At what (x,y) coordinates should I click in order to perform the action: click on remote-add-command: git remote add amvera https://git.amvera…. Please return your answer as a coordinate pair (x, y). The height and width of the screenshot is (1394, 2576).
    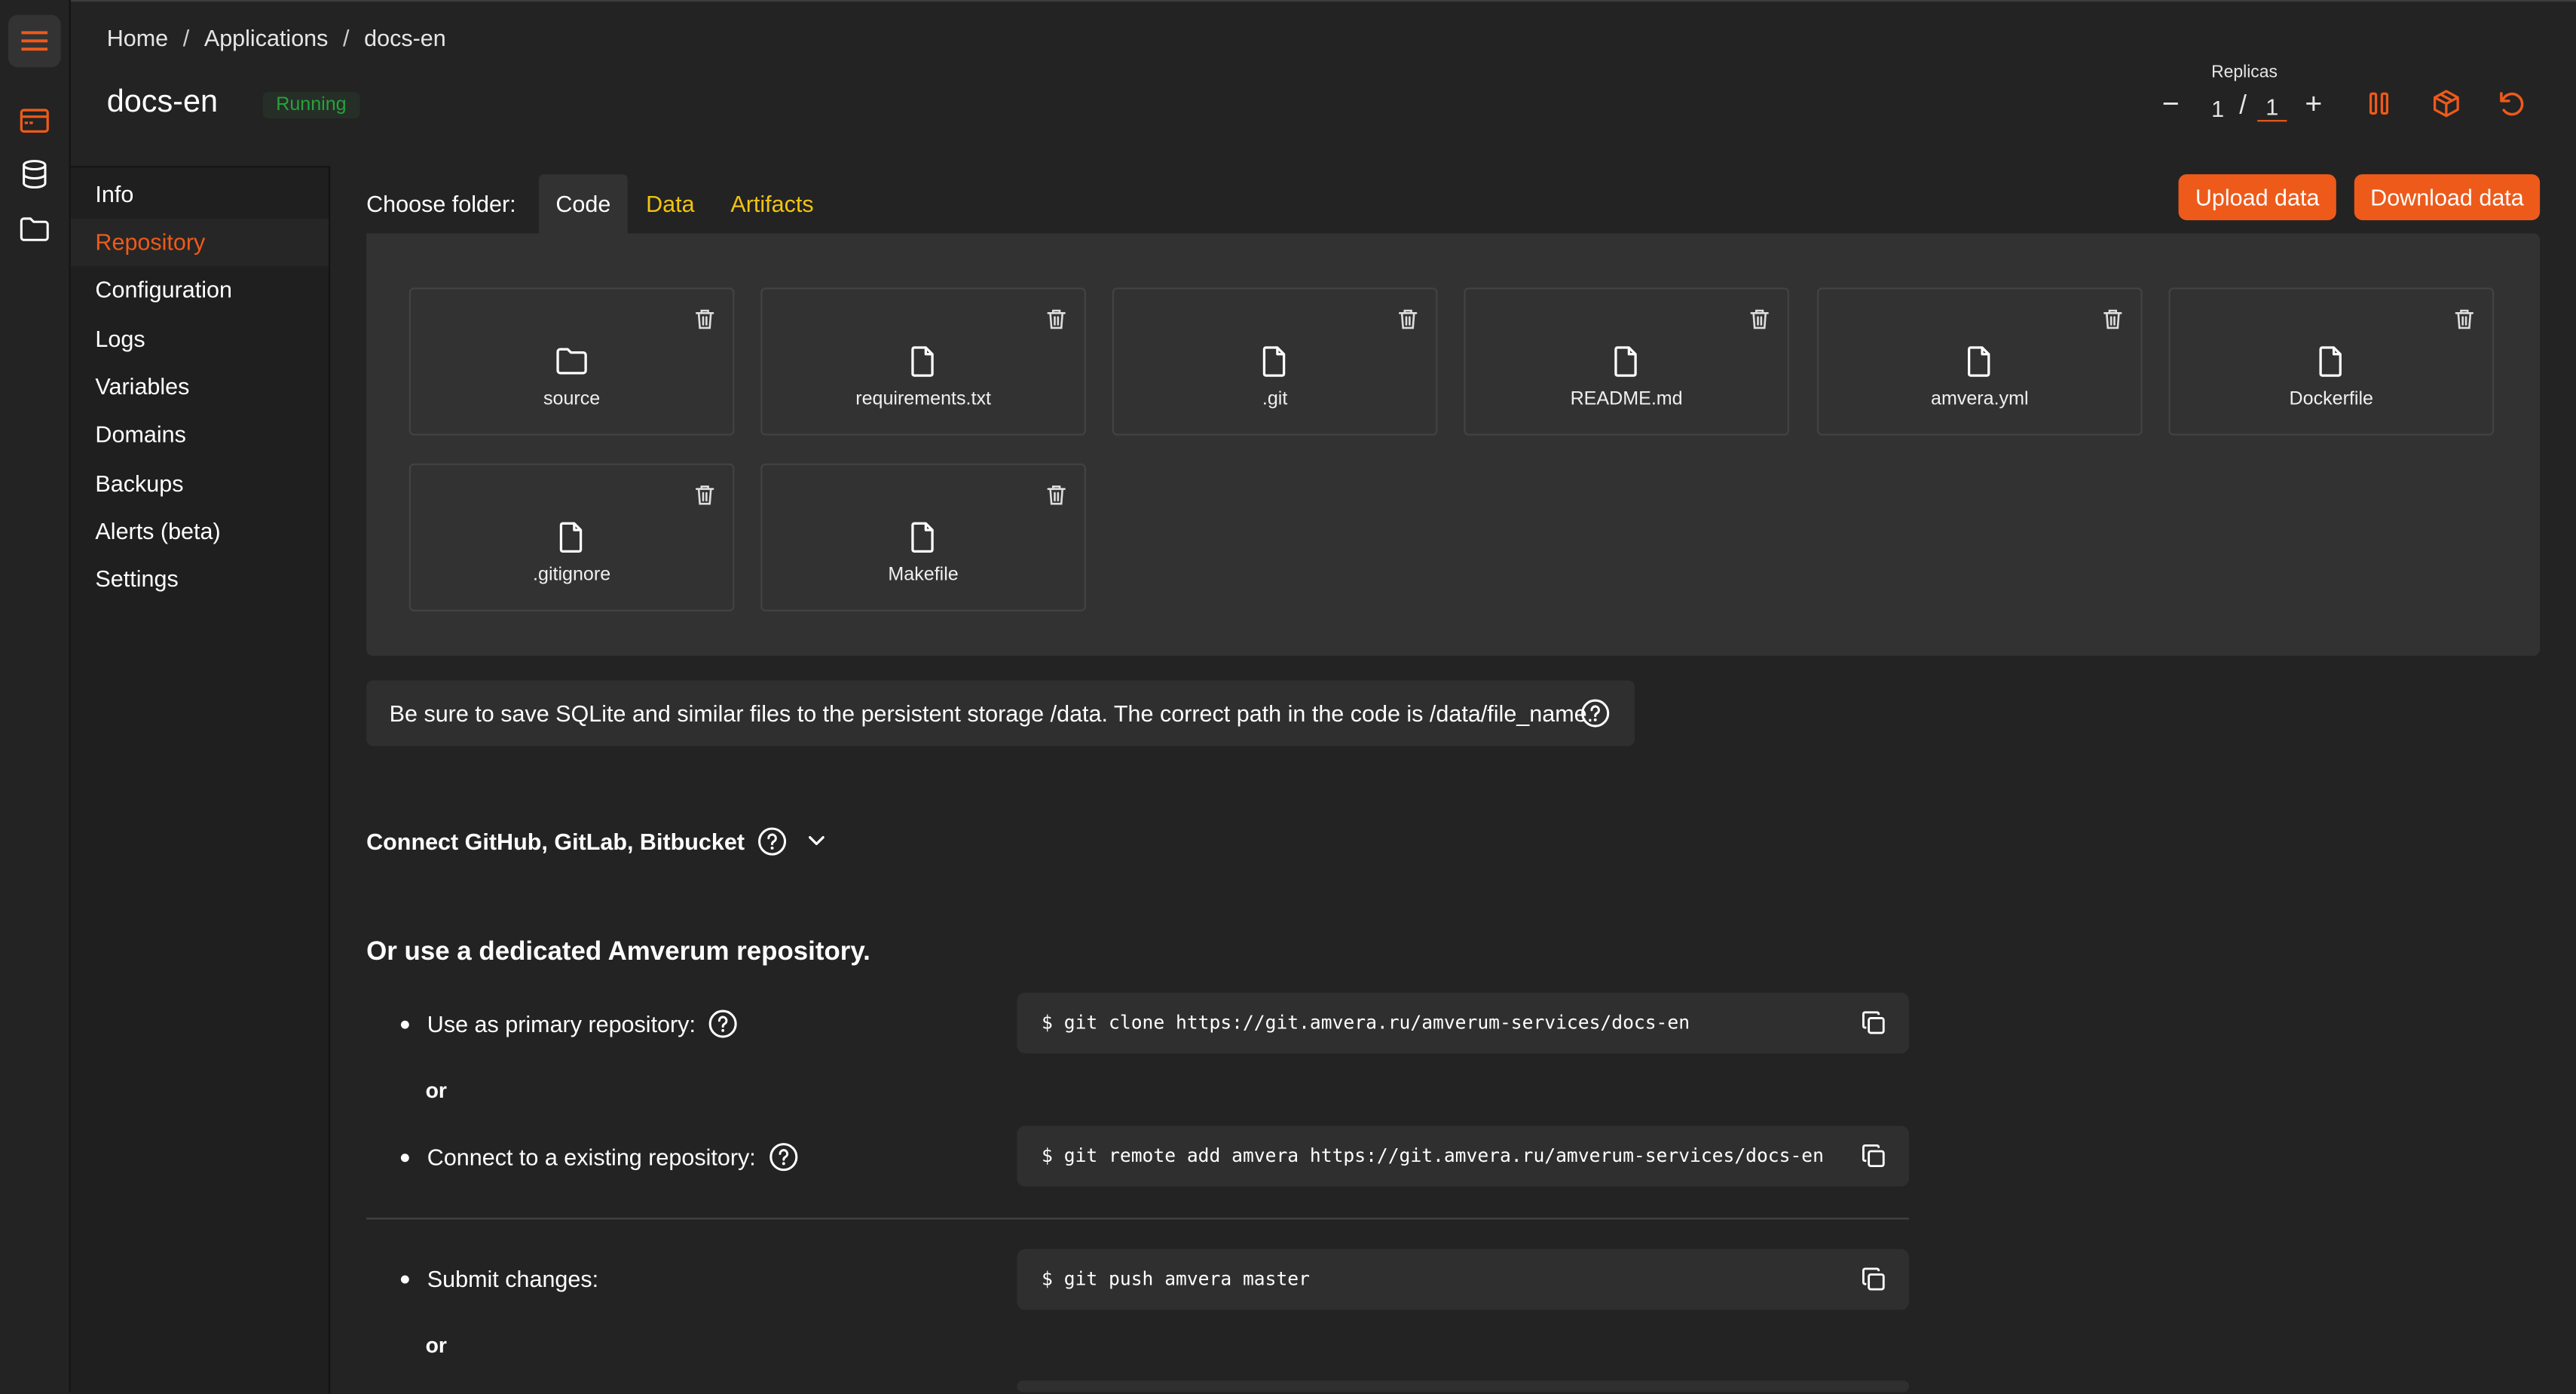
    Looking at the image, I should click on (1443, 1156).